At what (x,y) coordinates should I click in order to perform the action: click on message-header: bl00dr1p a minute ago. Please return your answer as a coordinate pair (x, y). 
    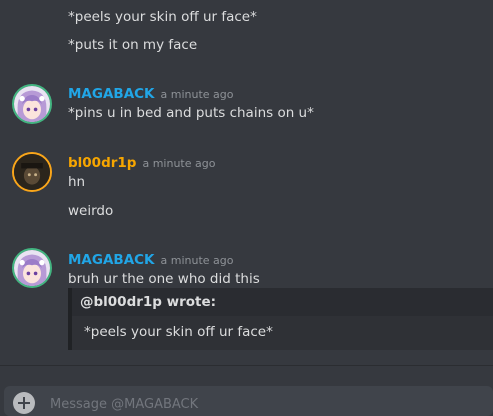
    Looking at the image, I should click on (141, 161).